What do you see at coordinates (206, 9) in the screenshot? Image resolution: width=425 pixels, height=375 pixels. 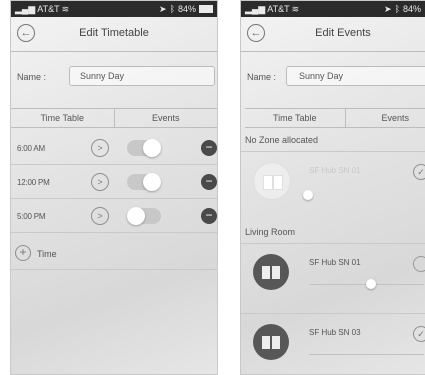 I see `battery-icon` at bounding box center [206, 9].